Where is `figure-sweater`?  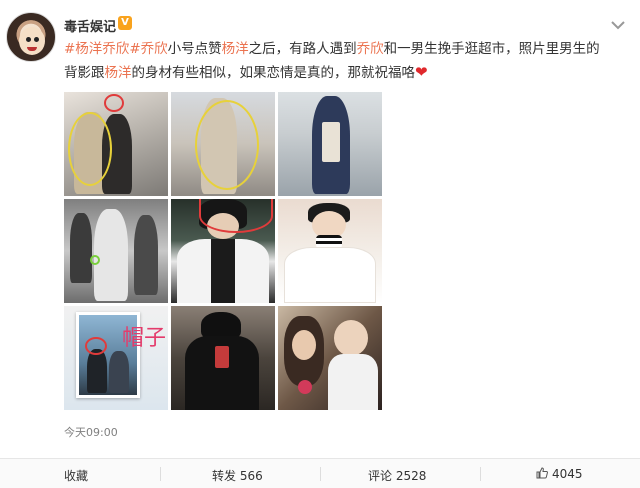
figure-sweater is located at coordinates (331, 142).